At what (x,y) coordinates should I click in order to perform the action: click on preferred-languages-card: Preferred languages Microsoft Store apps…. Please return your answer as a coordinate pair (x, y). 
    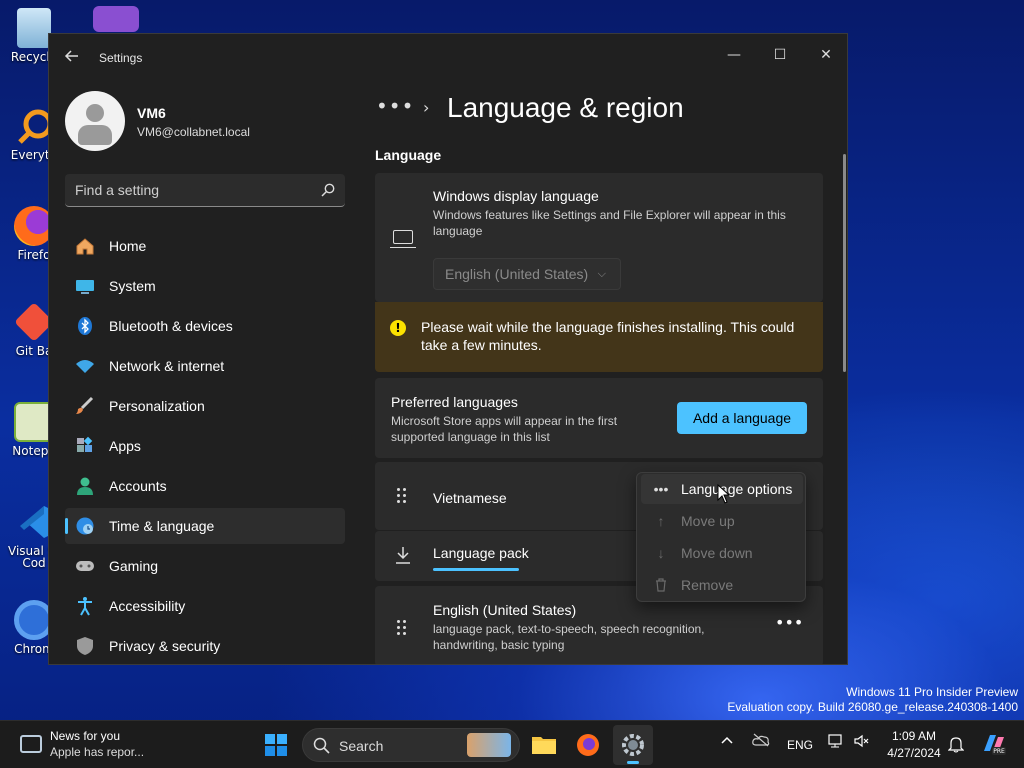
    Looking at the image, I should click on (599, 418).